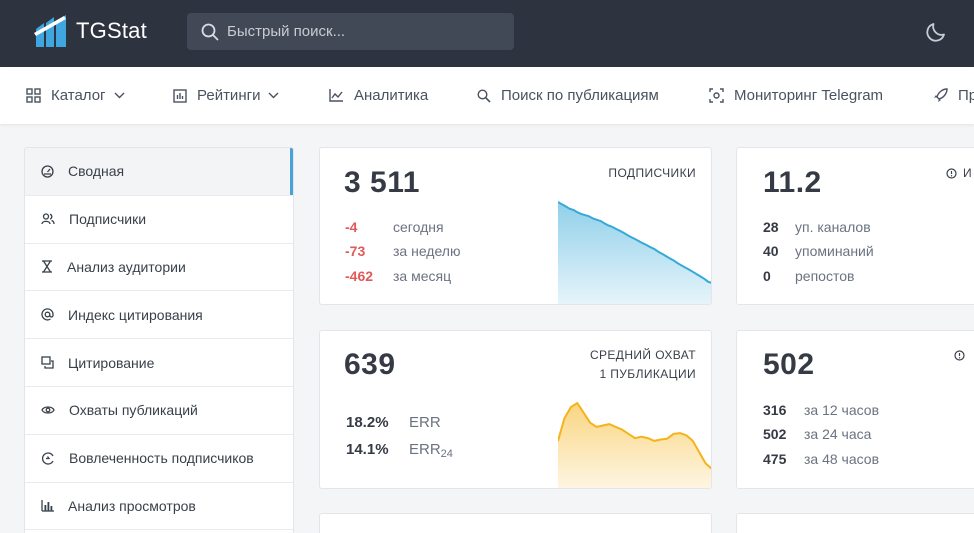 Image resolution: width=974 pixels, height=533 pixels. What do you see at coordinates (359, 276) in the screenshot?
I see `stat-value: -462` at bounding box center [359, 276].